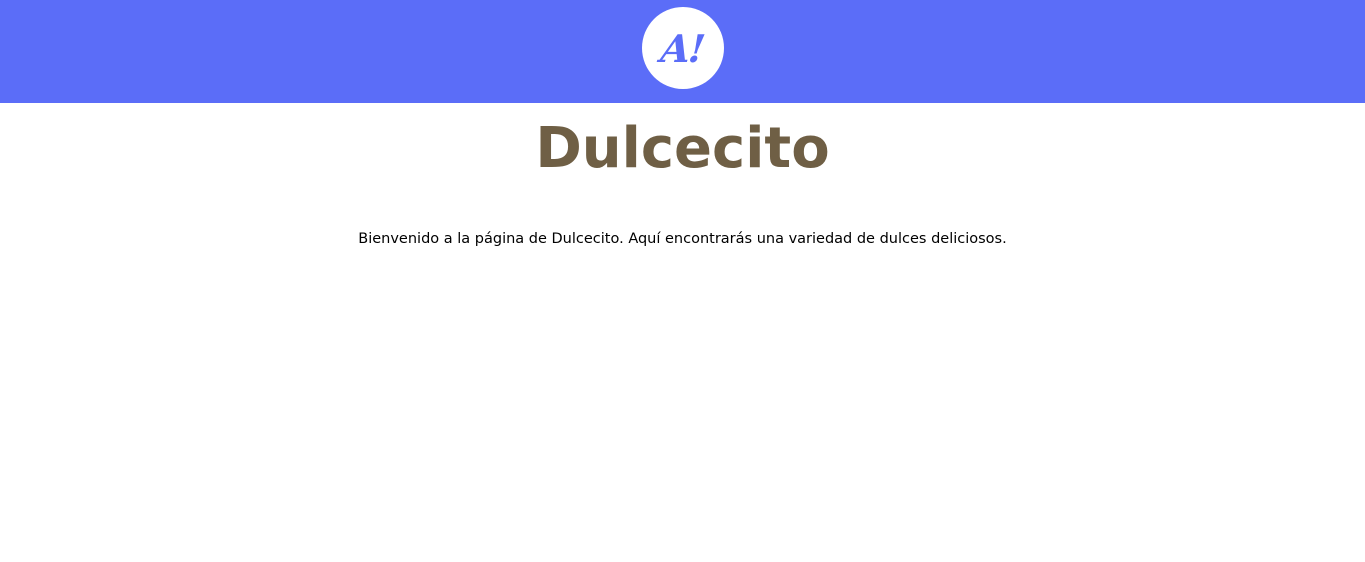 This screenshot has height=562, width=1365. What do you see at coordinates (682, 148) in the screenshot?
I see `page-title: Dulcecito` at bounding box center [682, 148].